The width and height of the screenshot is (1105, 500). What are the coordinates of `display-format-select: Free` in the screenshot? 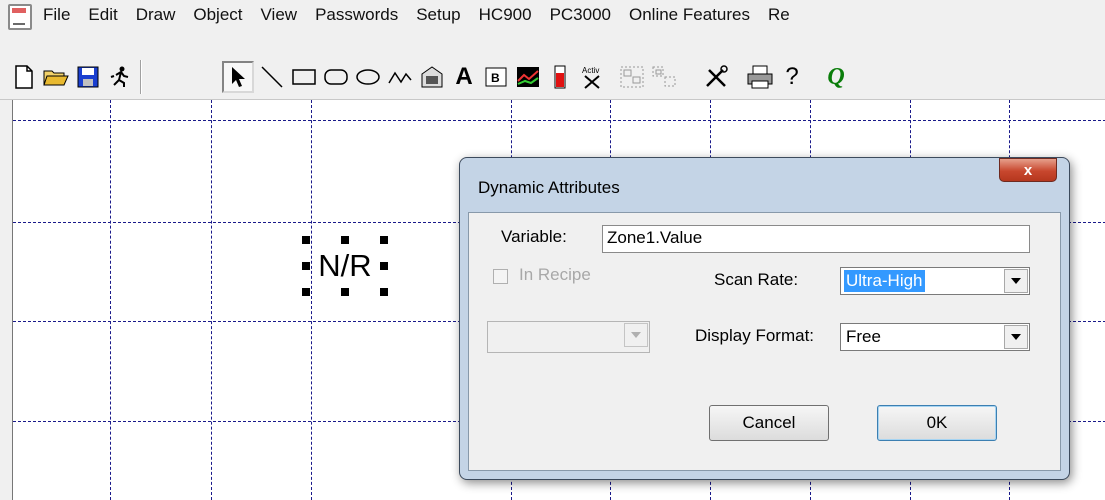 It's located at (935, 337).